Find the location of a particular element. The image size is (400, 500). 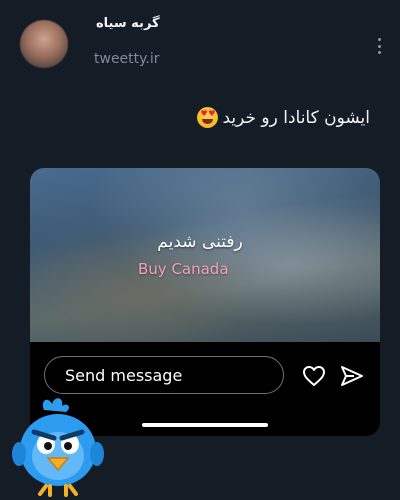

avatar is located at coordinates (44, 44).